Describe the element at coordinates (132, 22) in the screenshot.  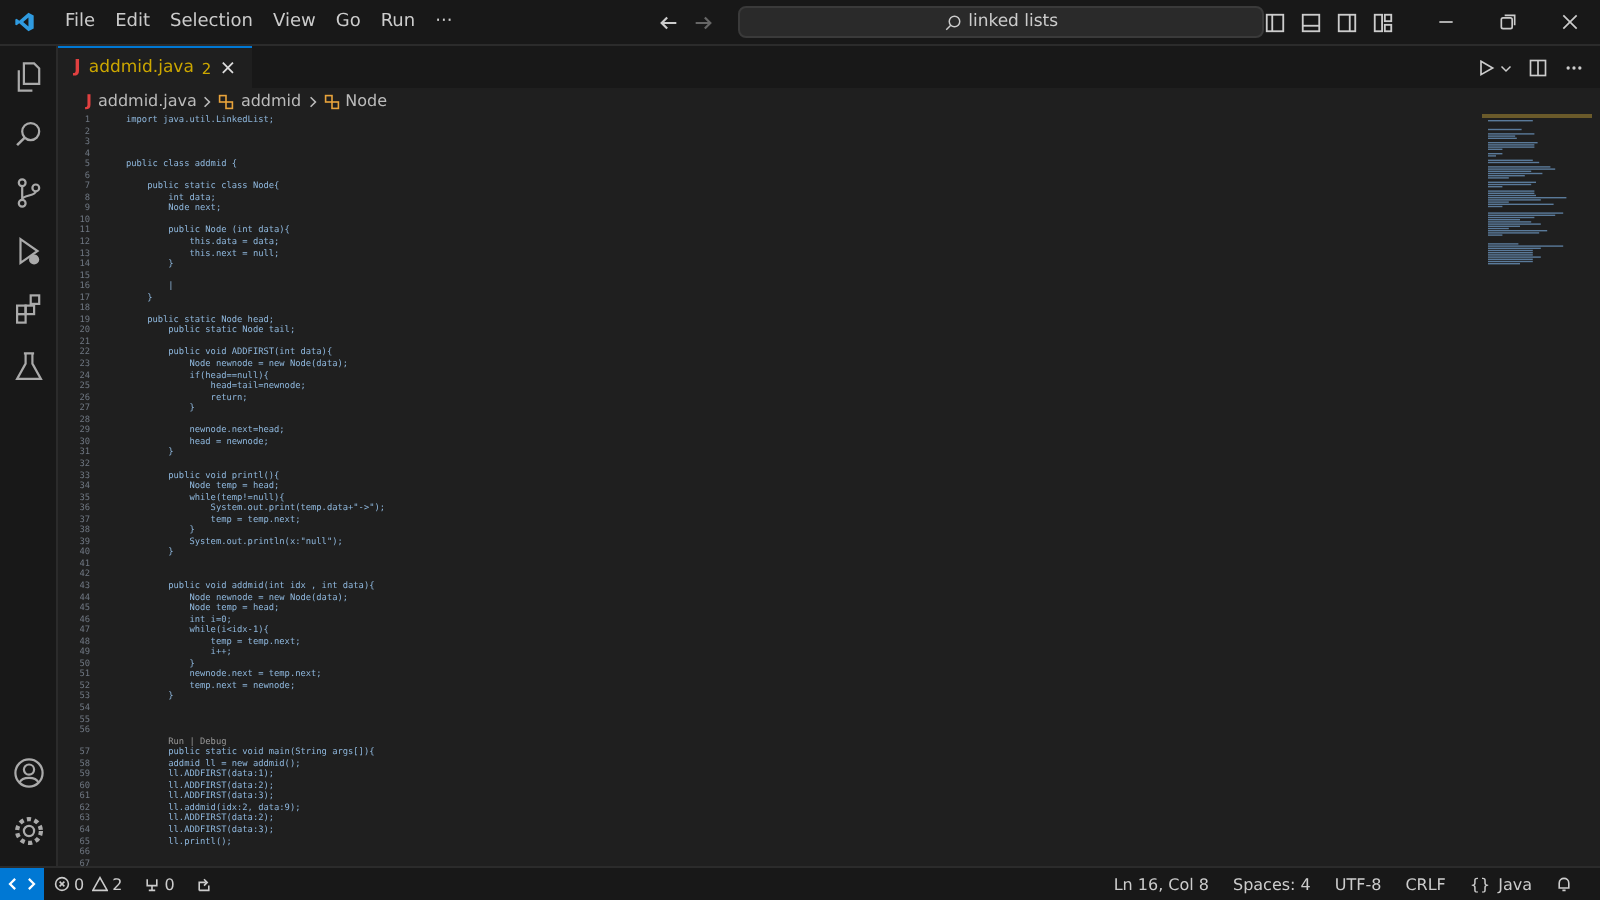
I see `menu-item: Edit` at that location.